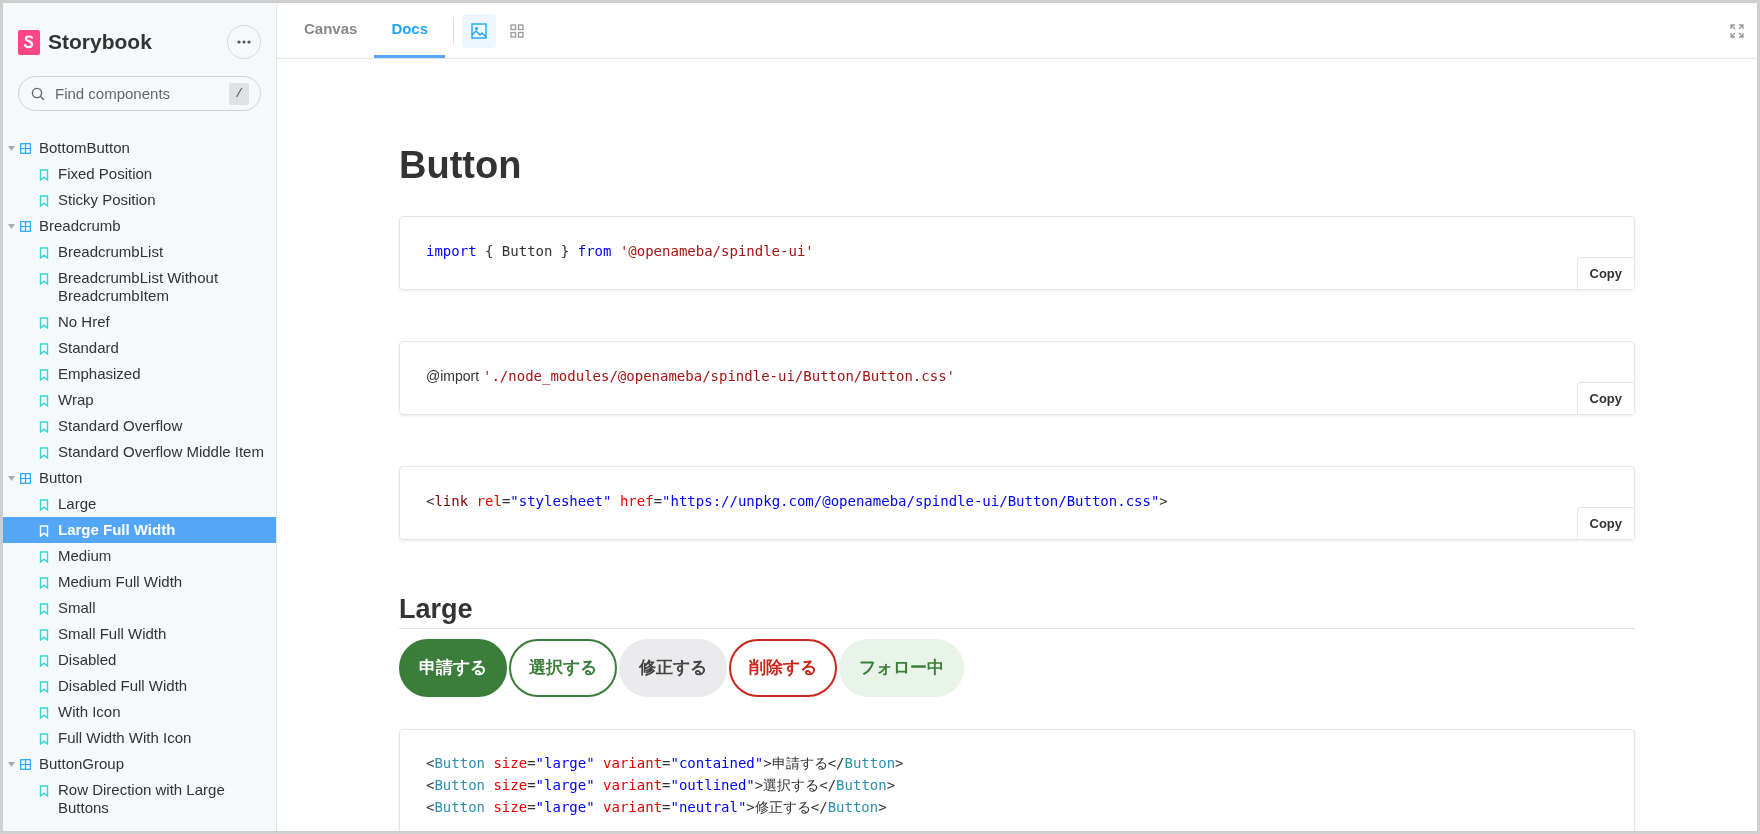 The image size is (1760, 834). I want to click on sample-button: 選択する, so click(563, 668).